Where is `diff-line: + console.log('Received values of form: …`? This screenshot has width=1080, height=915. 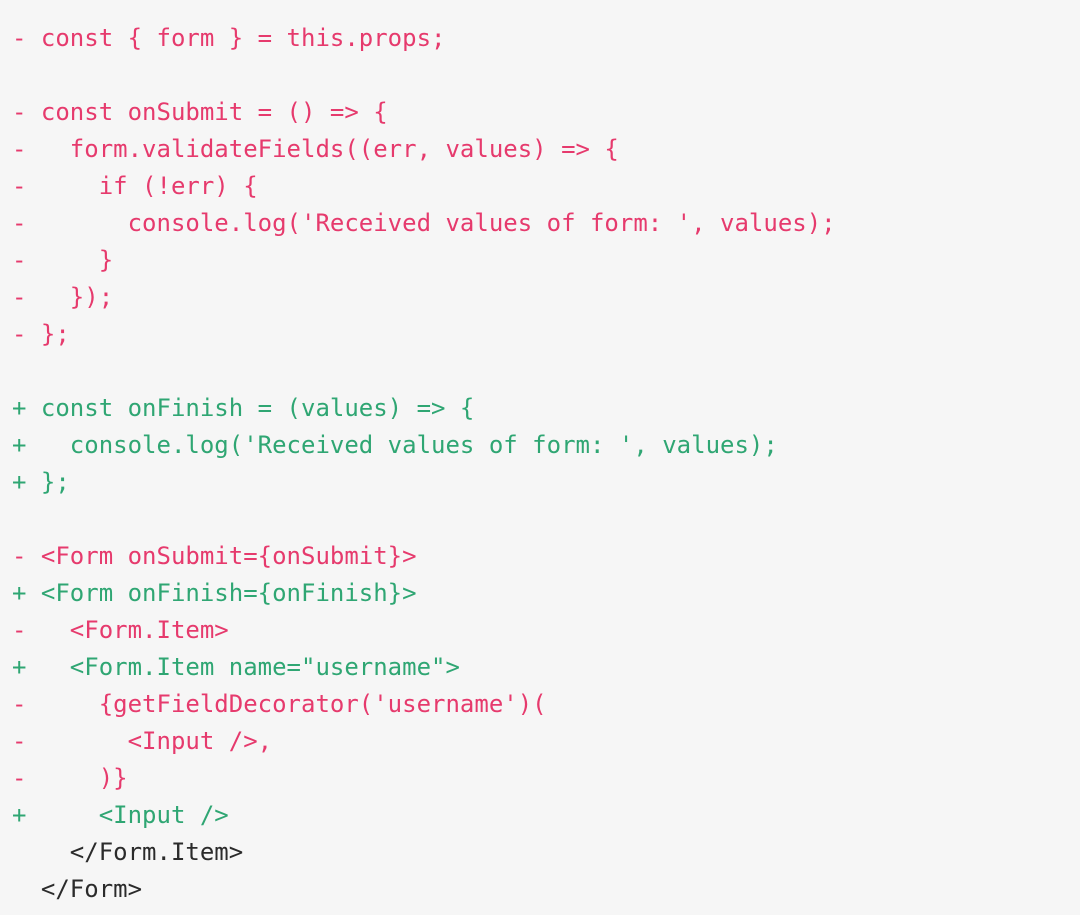
diff-line: + console.log('Received values of form: … is located at coordinates (546, 445).